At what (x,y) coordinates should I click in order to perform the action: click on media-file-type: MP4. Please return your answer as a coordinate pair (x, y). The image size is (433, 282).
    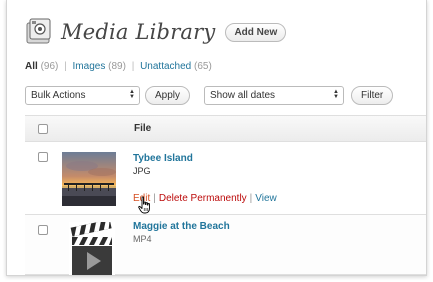
    Looking at the image, I should click on (142, 239).